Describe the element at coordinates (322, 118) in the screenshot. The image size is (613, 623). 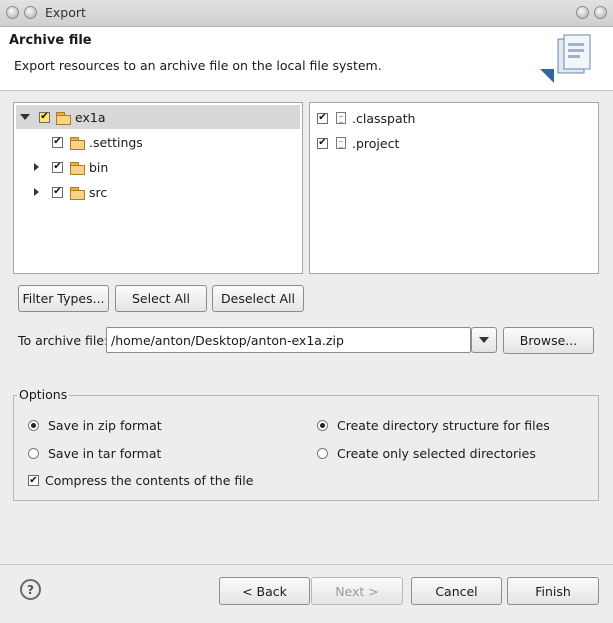
I see `file-checkbox-classpath` at that location.